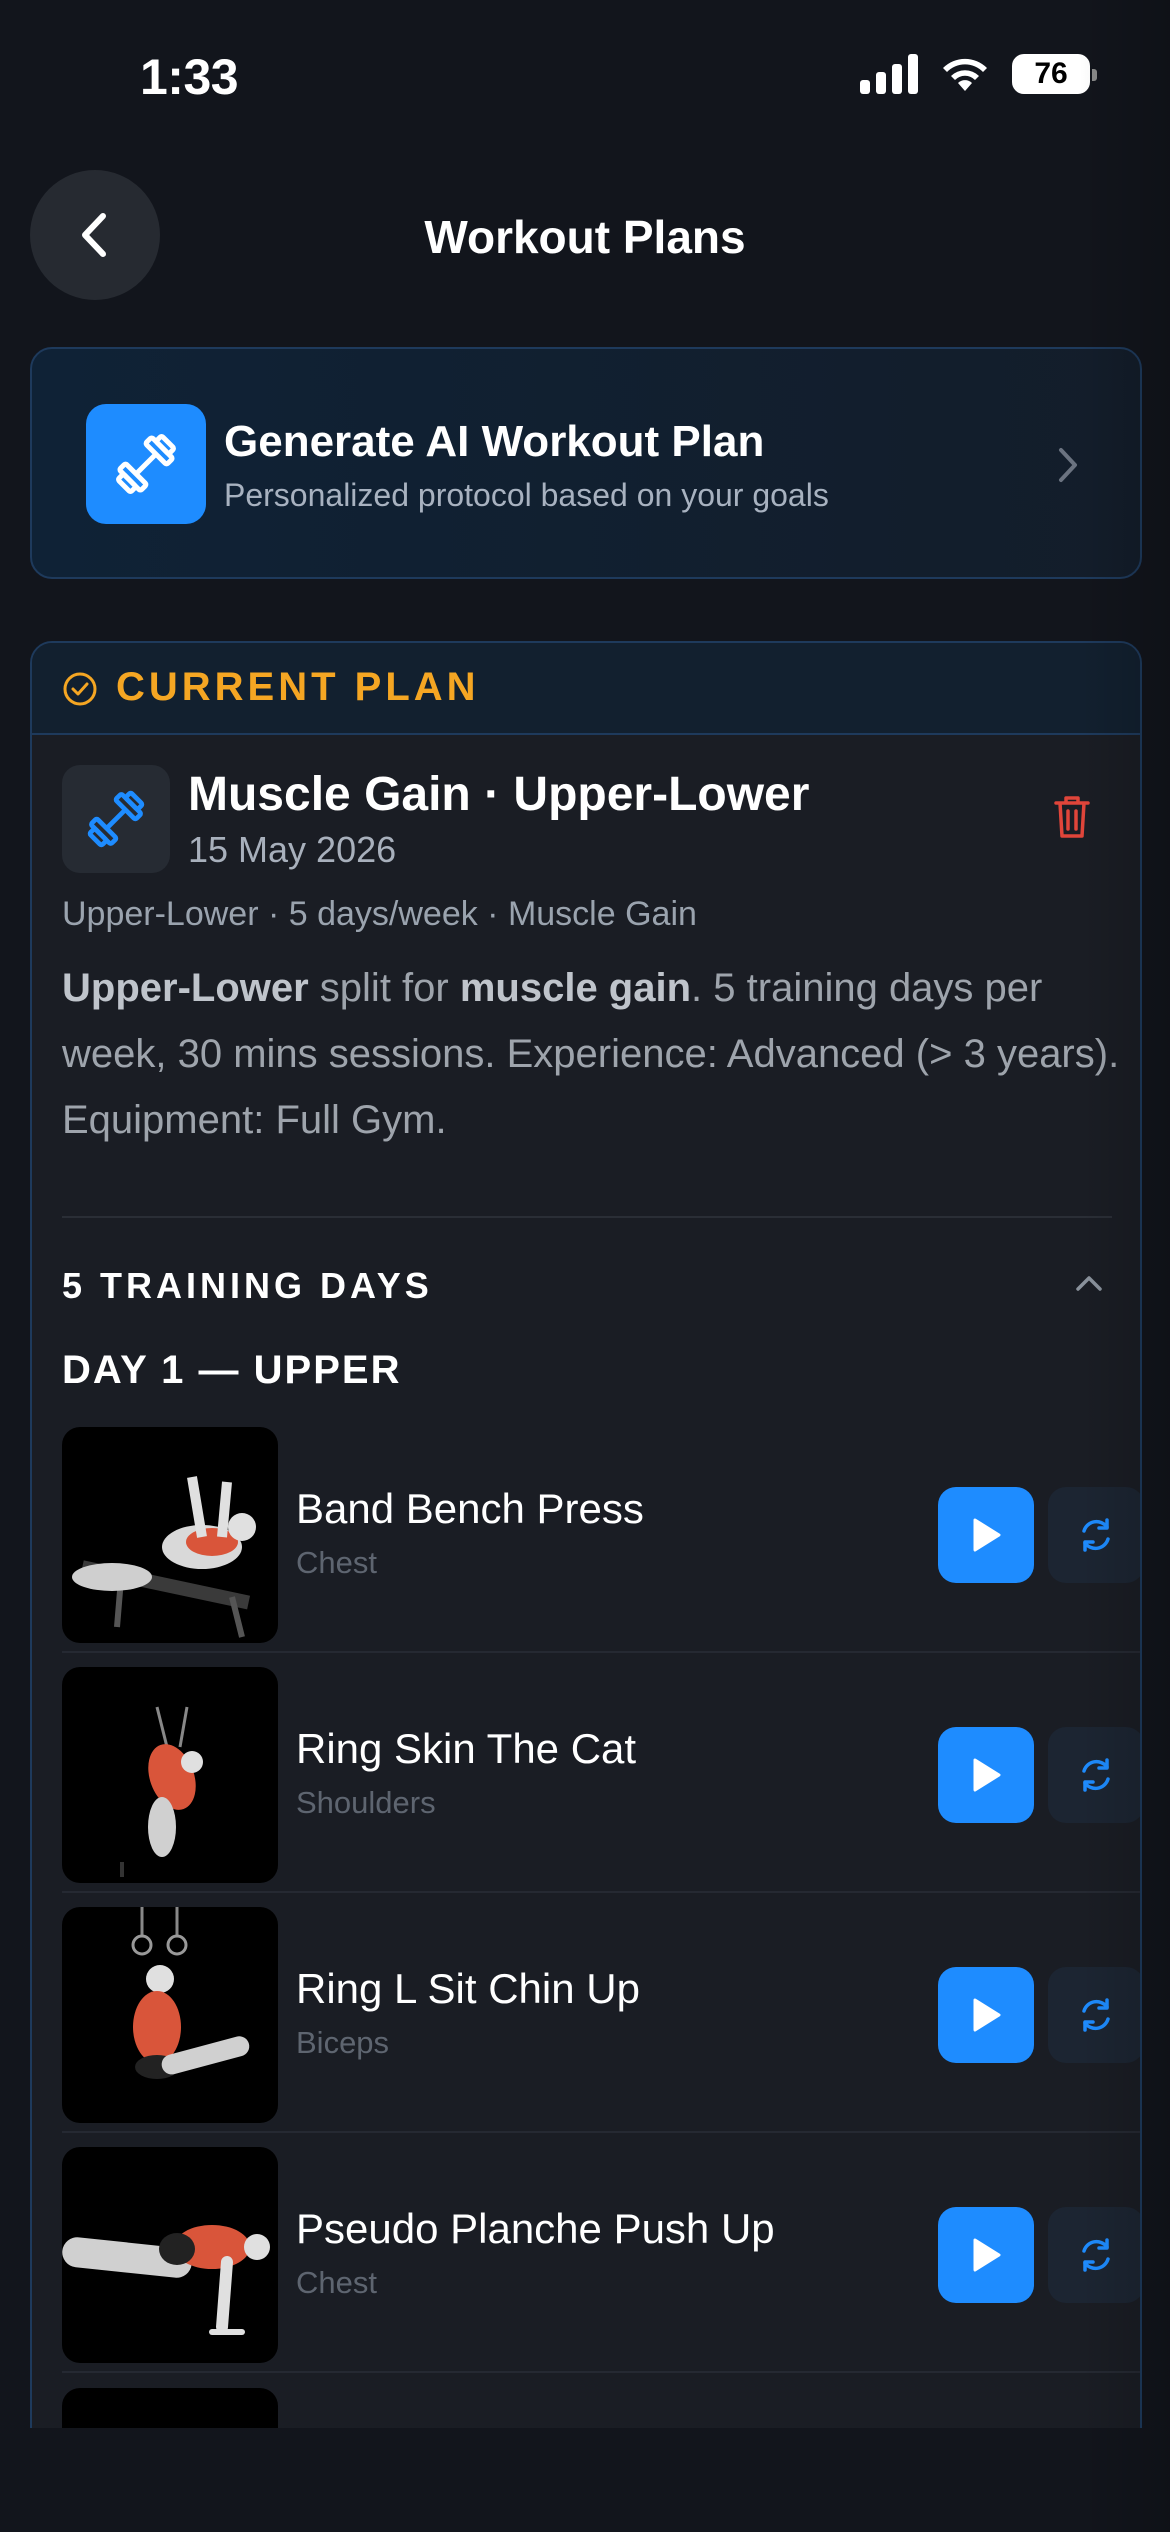  I want to click on training-days-label: 5 TRAINING DAYS, so click(247, 1286).